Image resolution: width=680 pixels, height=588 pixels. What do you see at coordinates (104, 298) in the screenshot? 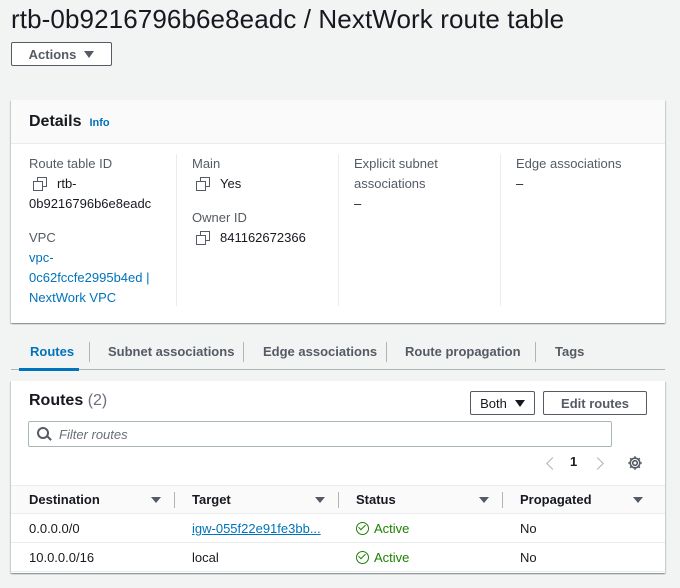
I see `vpc-link-line3: NextWork VPC` at bounding box center [104, 298].